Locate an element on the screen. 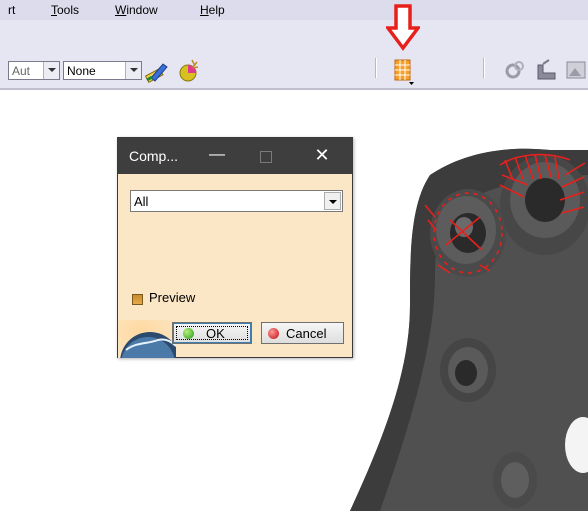 The image size is (588, 511). filter-select: All is located at coordinates (236, 201).